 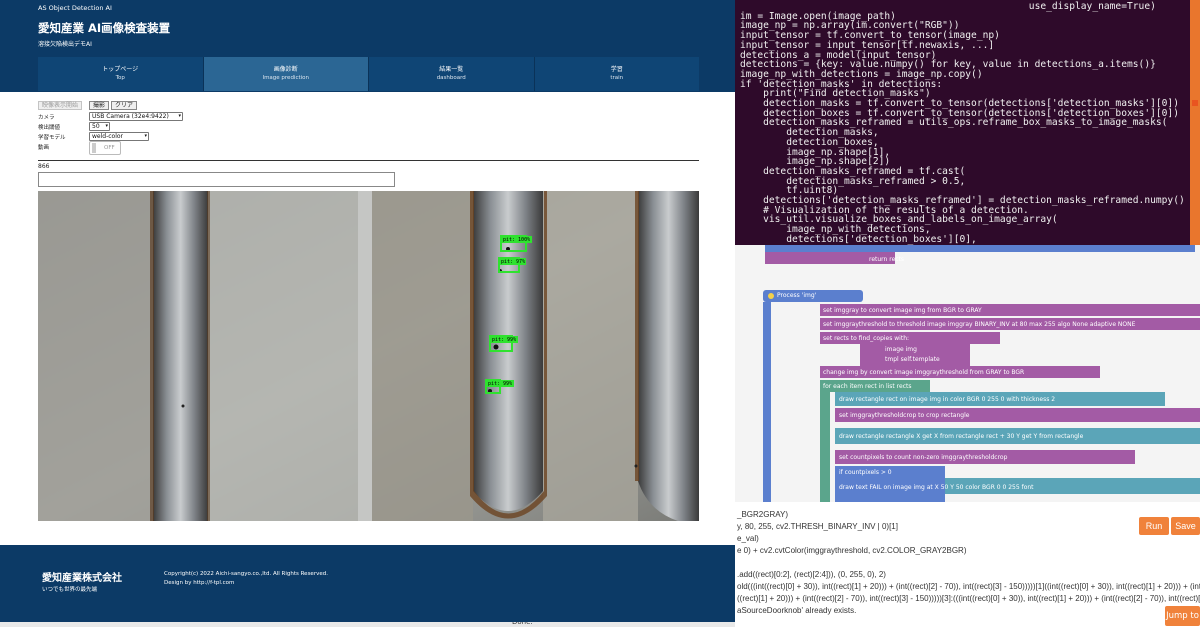 I want to click on console-line: aSourceDoorknob' already exists., so click(x=797, y=610).